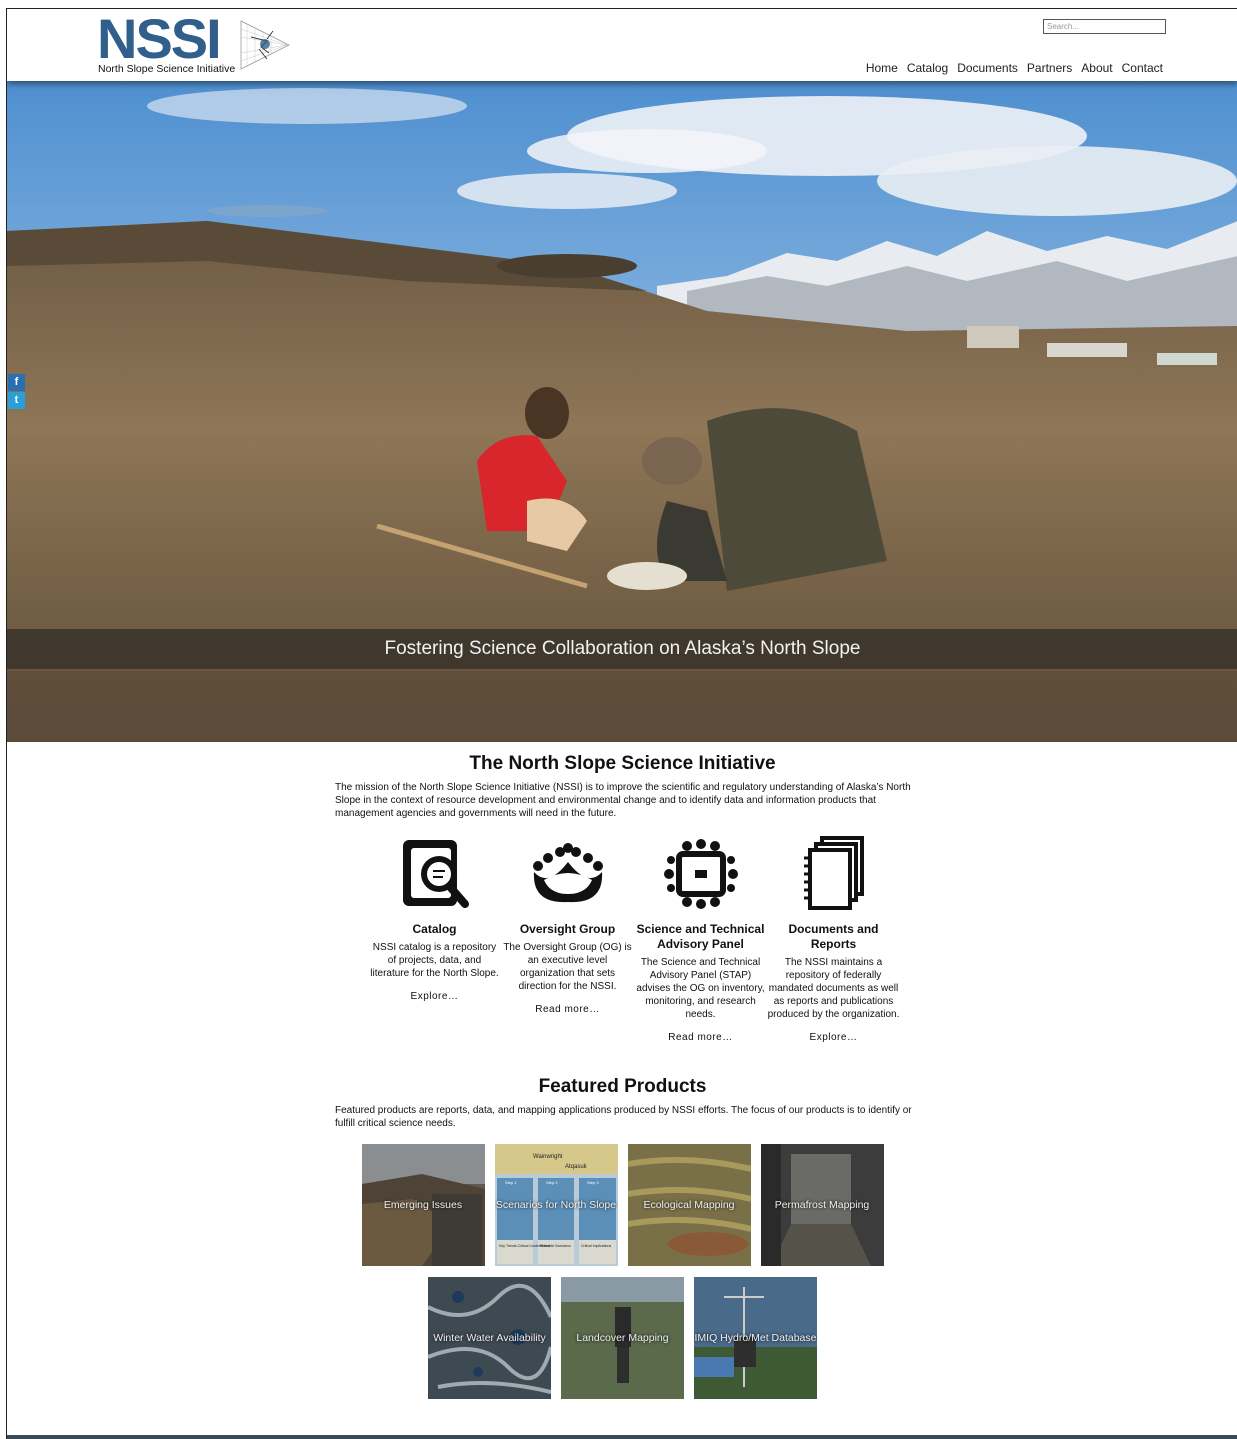 The height and width of the screenshot is (1439, 1237). What do you see at coordinates (16, 400) in the screenshot?
I see `twitter-icon: t` at bounding box center [16, 400].